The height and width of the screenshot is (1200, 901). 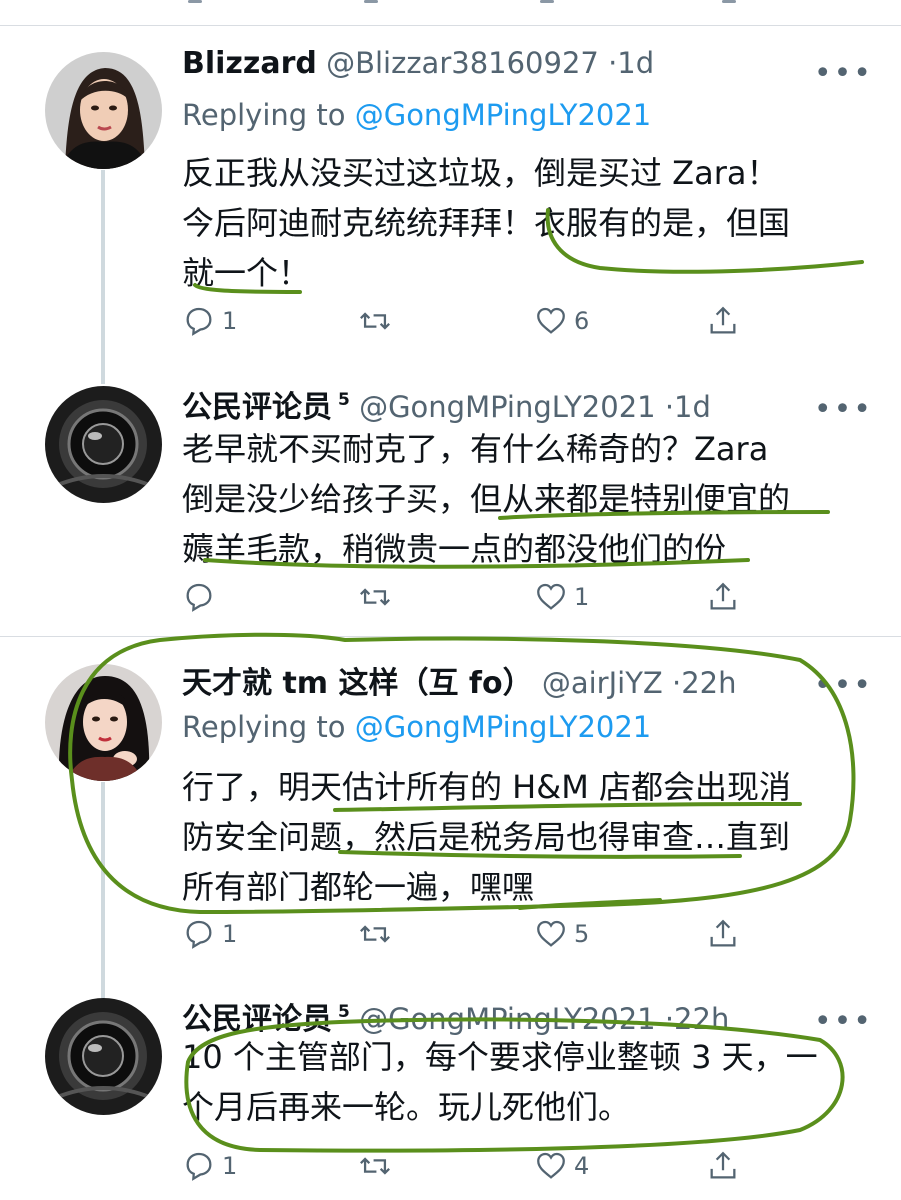 I want to click on display-name: Blizzard, so click(x=249, y=63).